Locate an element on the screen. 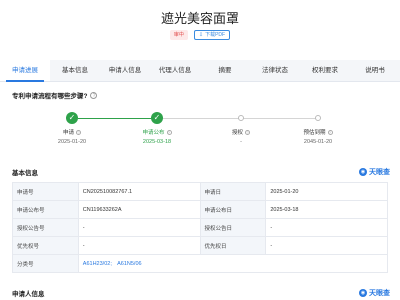 The image size is (400, 300). field-label: 优先权号 is located at coordinates (45, 245).